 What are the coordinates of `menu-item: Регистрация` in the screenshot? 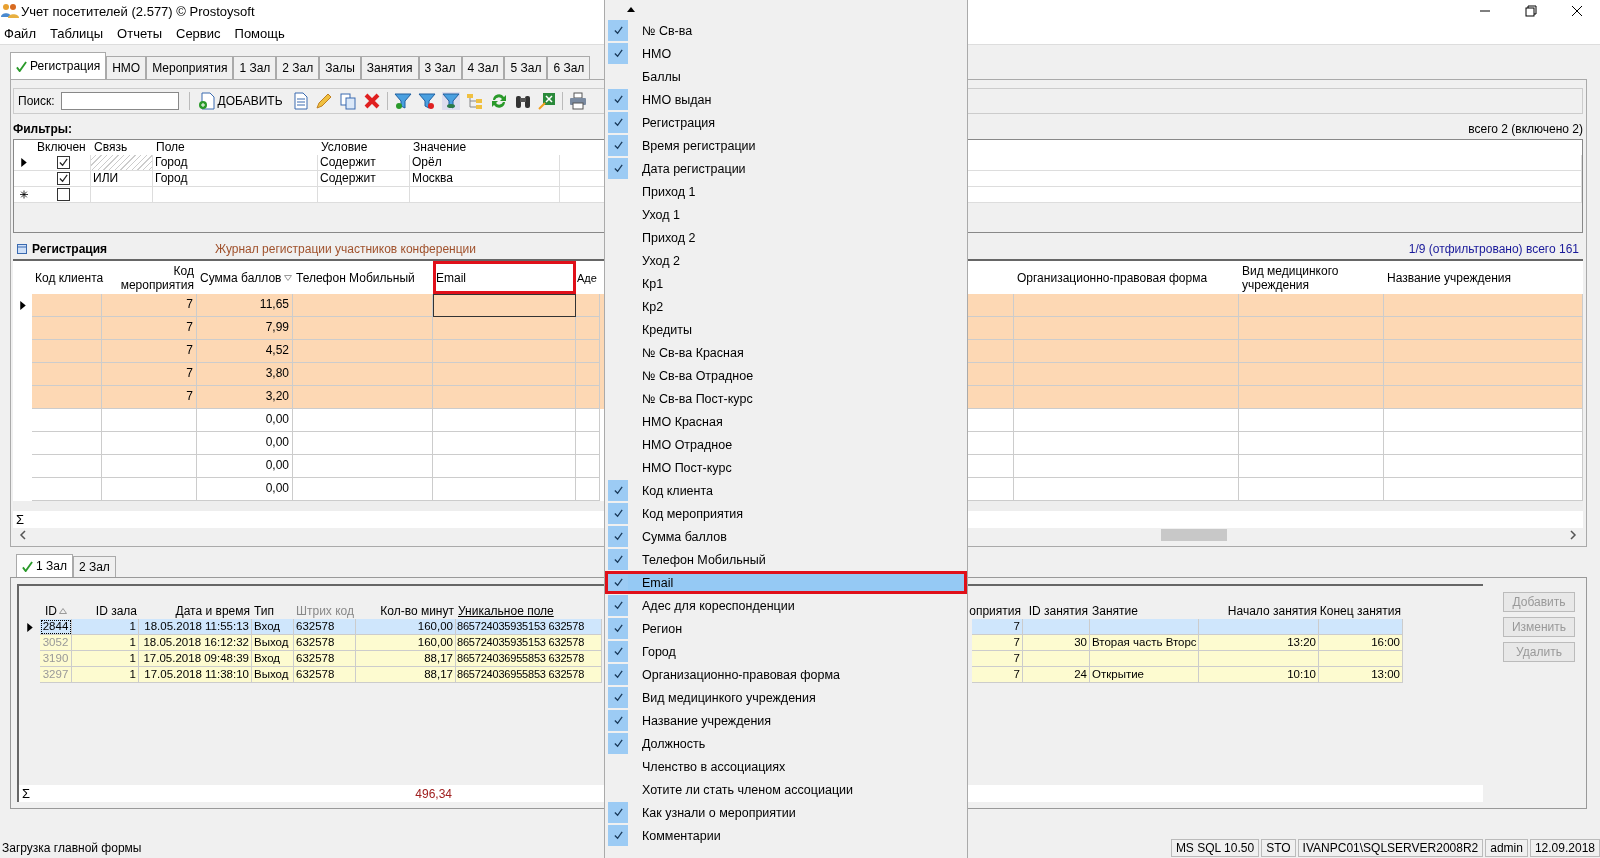 It's located at (786, 122).